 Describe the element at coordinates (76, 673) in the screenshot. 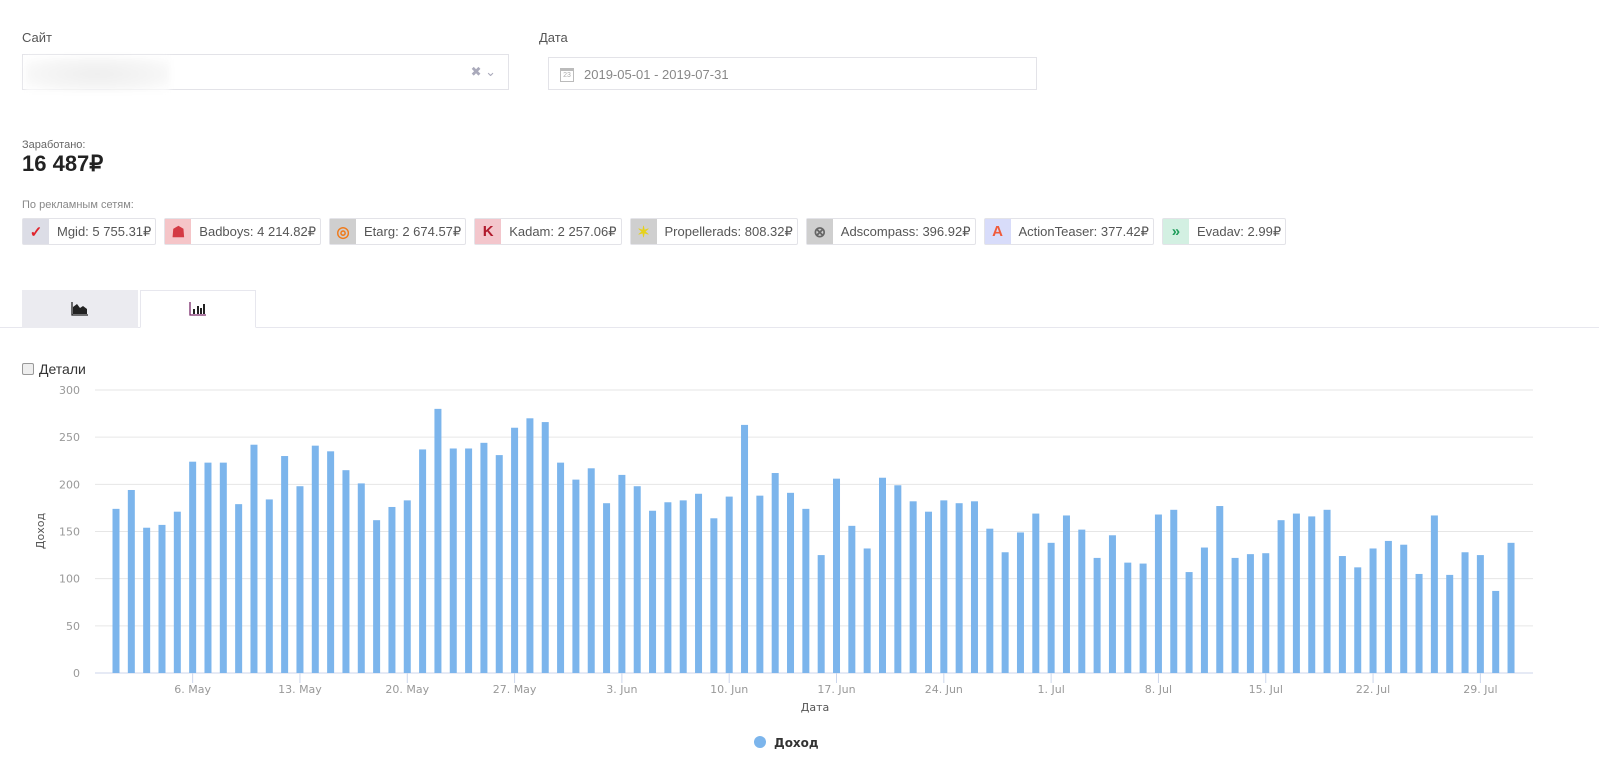

I see `y-tick-label: 0` at that location.